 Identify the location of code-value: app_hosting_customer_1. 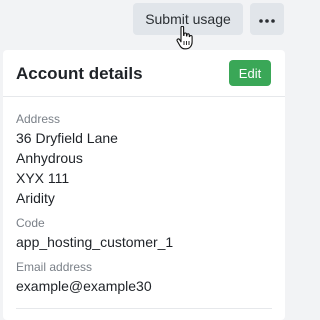
(95, 242).